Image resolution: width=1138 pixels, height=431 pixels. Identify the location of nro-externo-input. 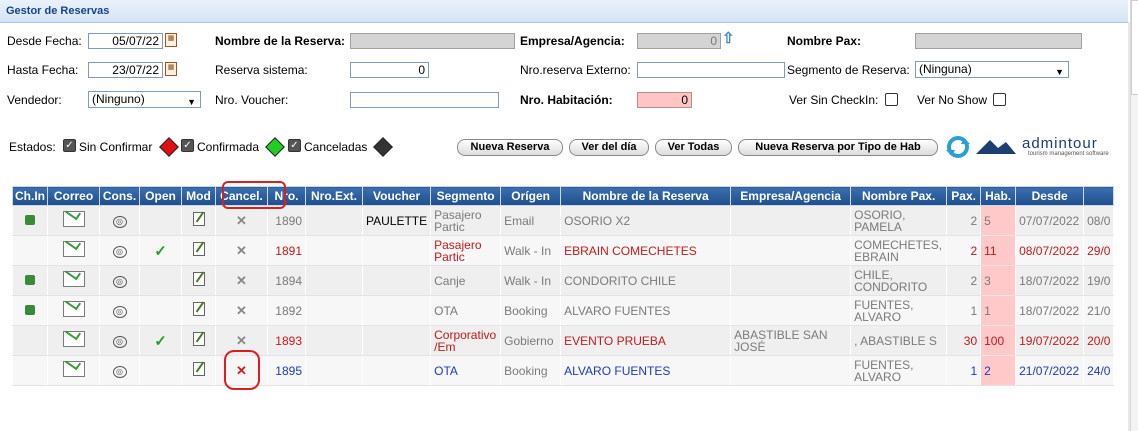
(711, 70).